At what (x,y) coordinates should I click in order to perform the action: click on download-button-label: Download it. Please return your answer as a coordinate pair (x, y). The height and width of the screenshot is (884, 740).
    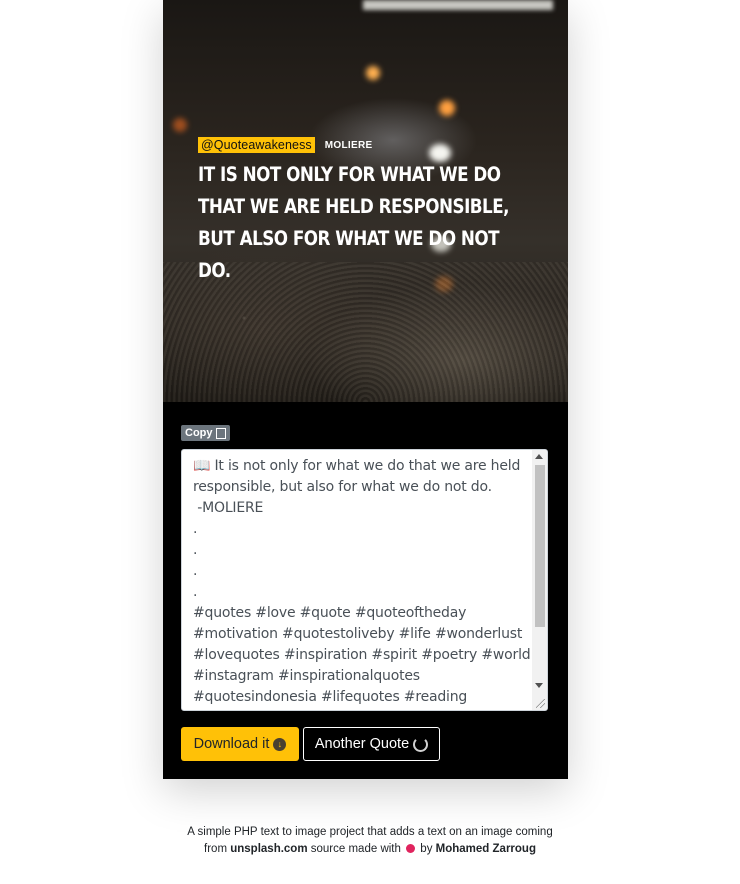
    Looking at the image, I should click on (231, 744).